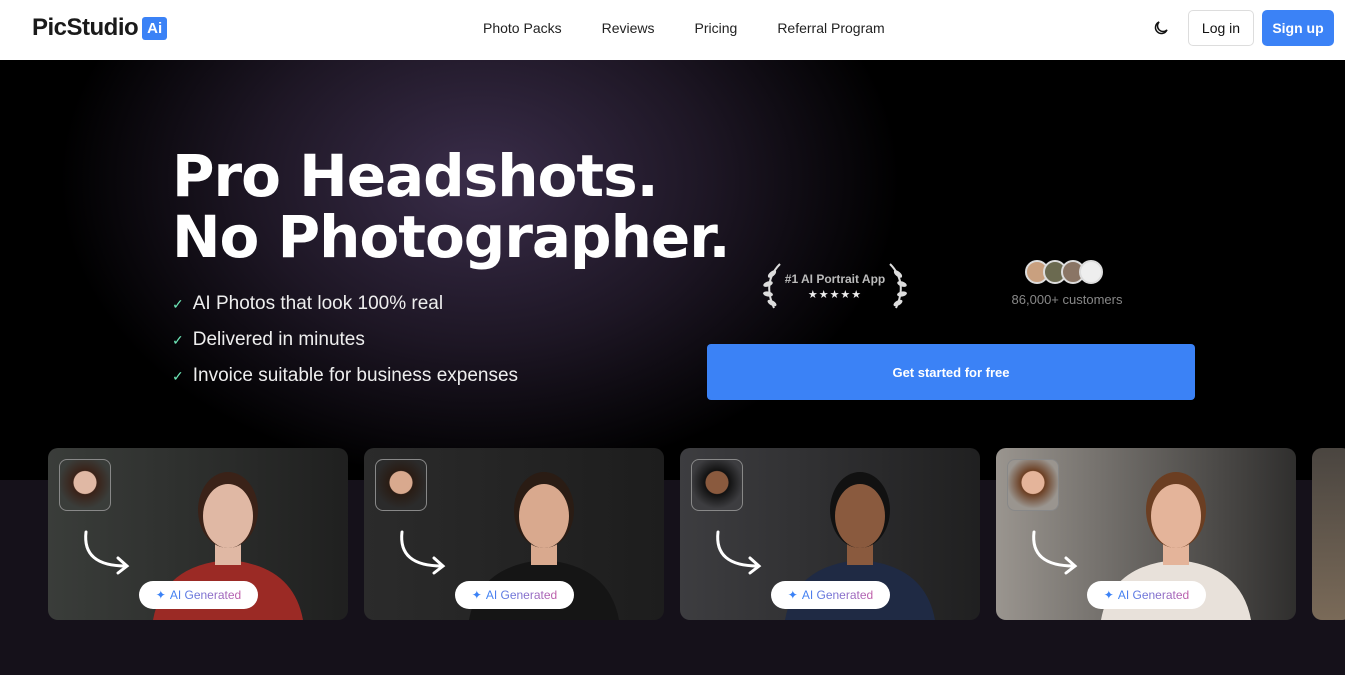 The image size is (1345, 675). I want to click on hero-title: Pro Headshots. No Photographer., so click(451, 206).